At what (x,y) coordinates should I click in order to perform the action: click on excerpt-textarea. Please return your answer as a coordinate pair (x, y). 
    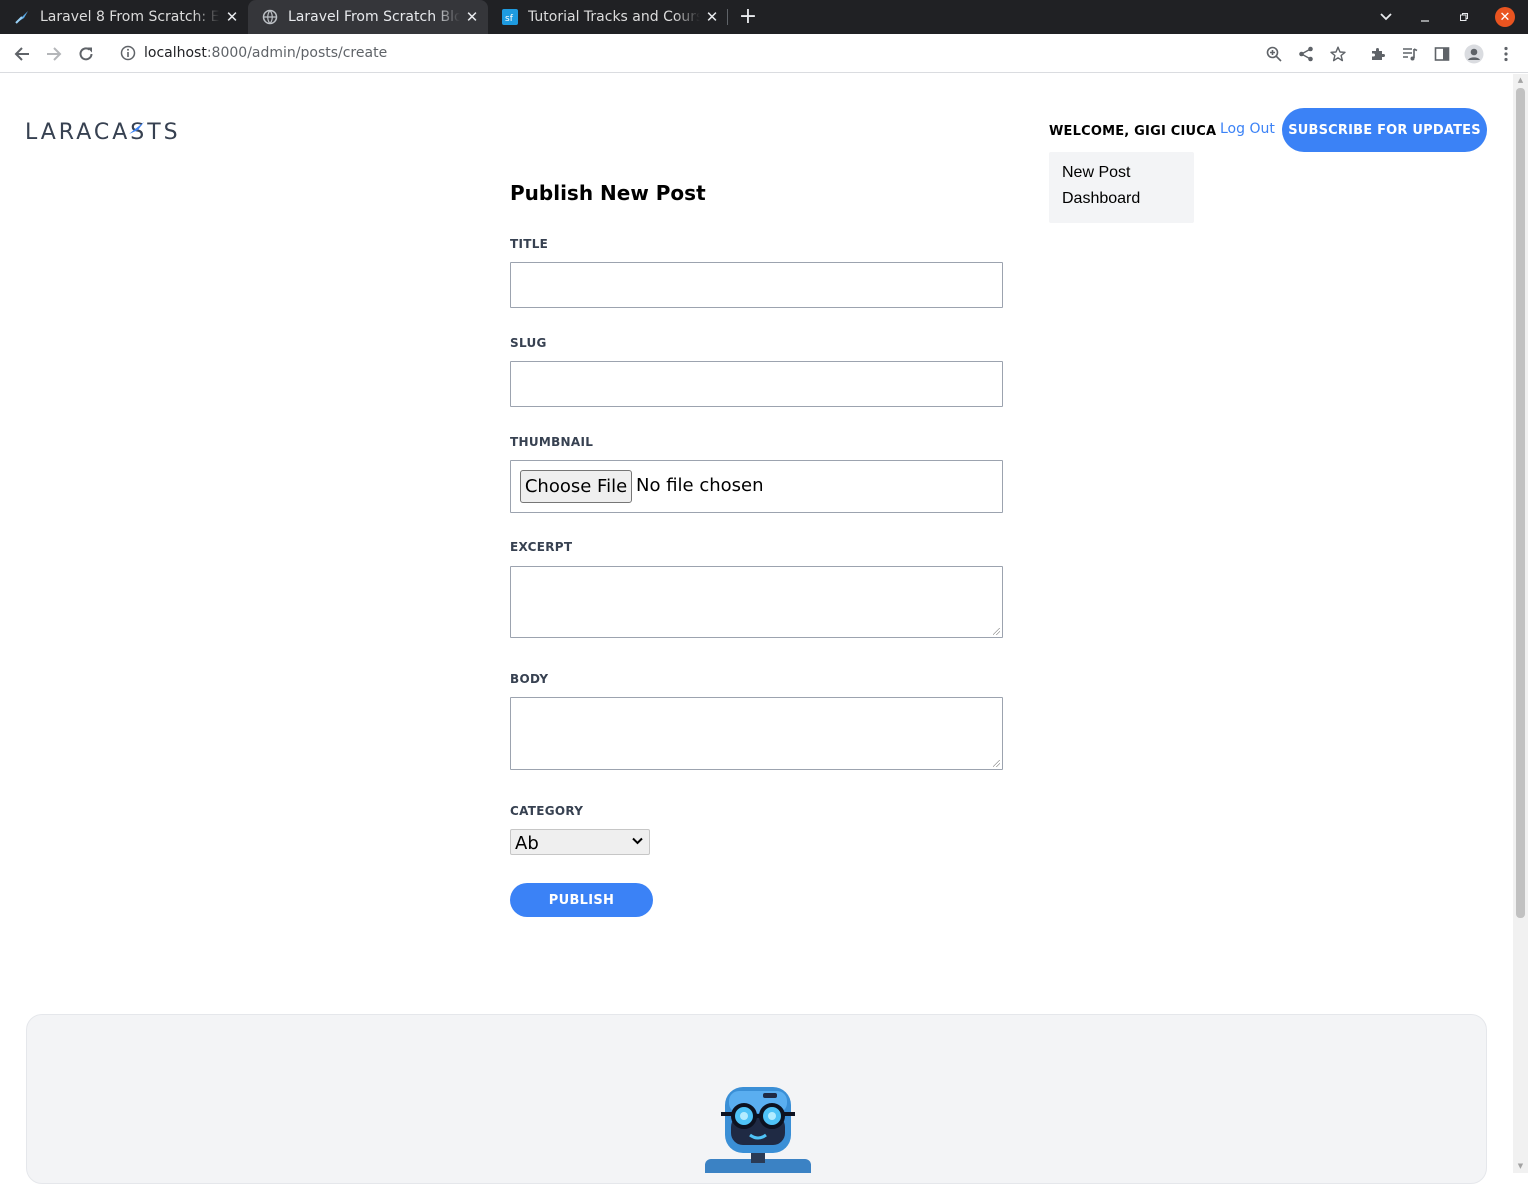
    Looking at the image, I should click on (756, 602).